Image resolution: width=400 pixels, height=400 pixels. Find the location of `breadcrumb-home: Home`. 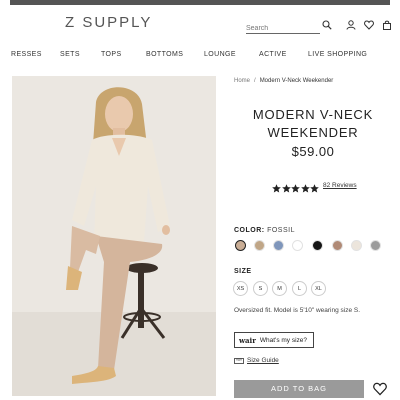

breadcrumb-home: Home is located at coordinates (242, 81).